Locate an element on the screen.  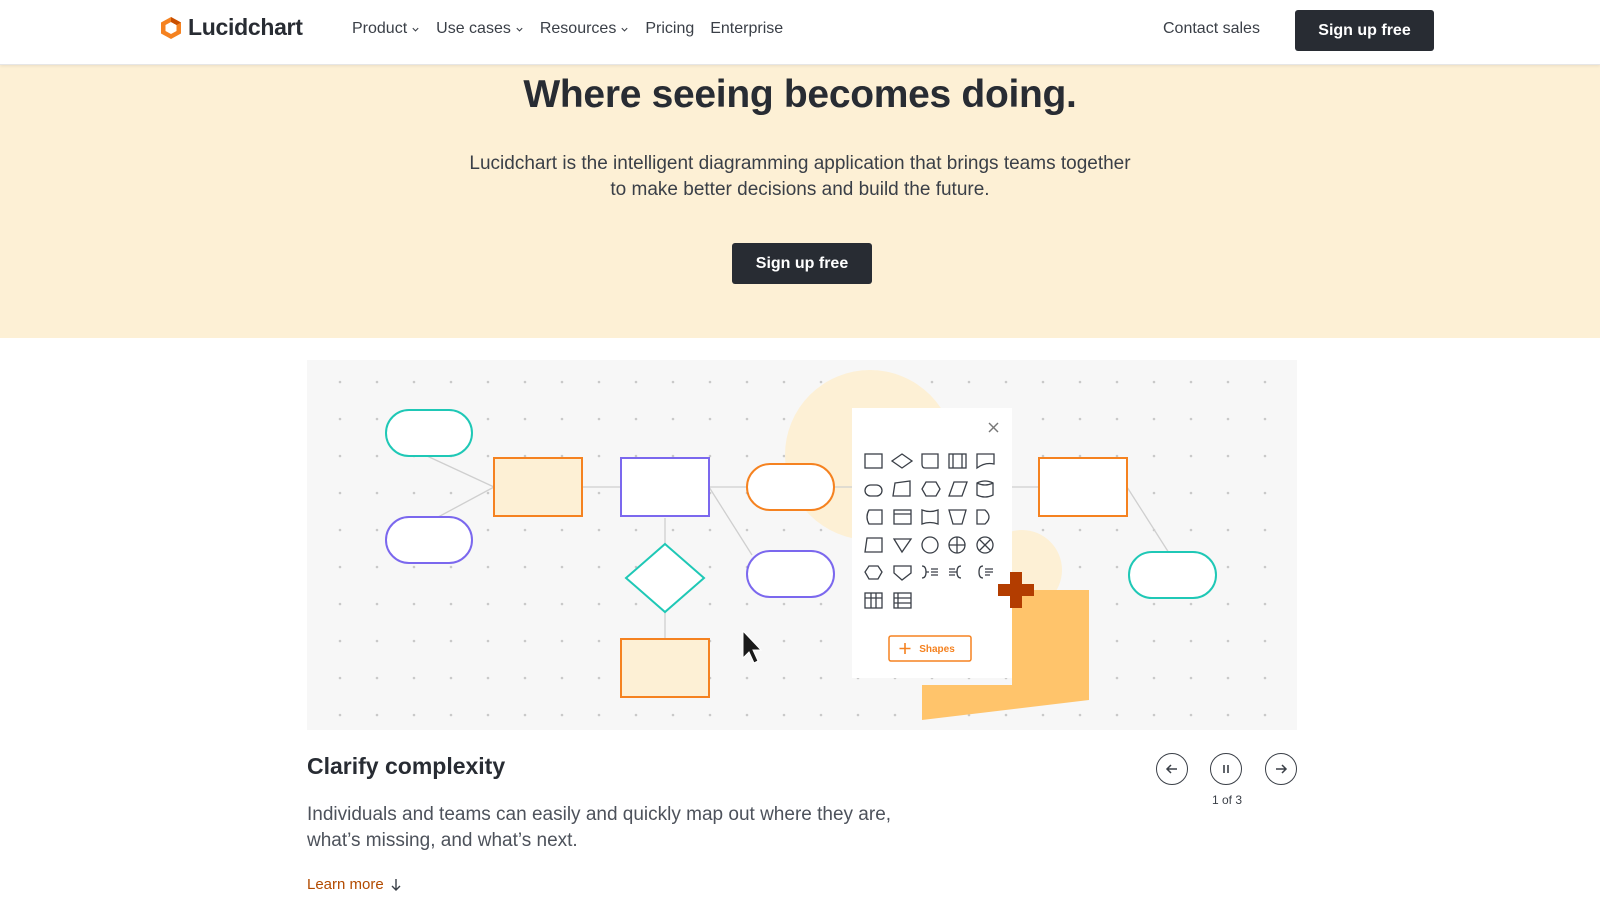
nav-use-cases: Use cases is located at coordinates (480, 29).